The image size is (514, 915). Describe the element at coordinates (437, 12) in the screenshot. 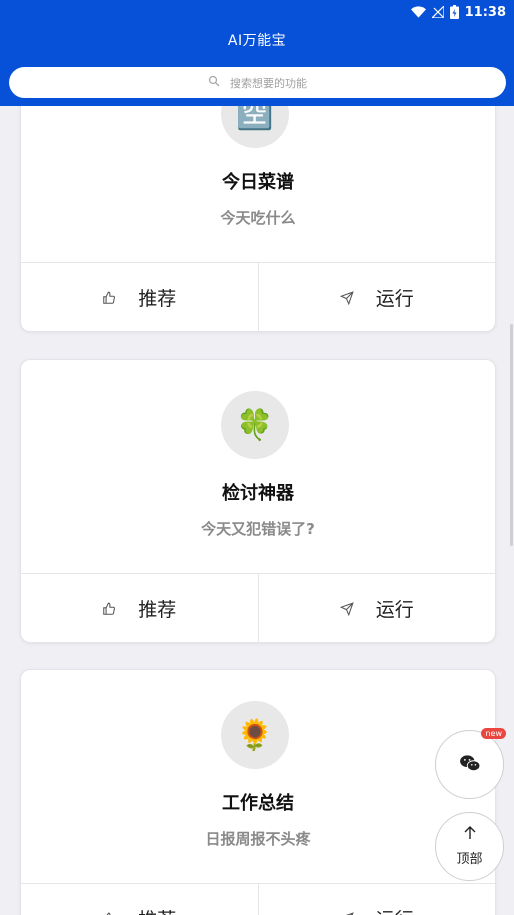

I see `no-signal-icon` at that location.